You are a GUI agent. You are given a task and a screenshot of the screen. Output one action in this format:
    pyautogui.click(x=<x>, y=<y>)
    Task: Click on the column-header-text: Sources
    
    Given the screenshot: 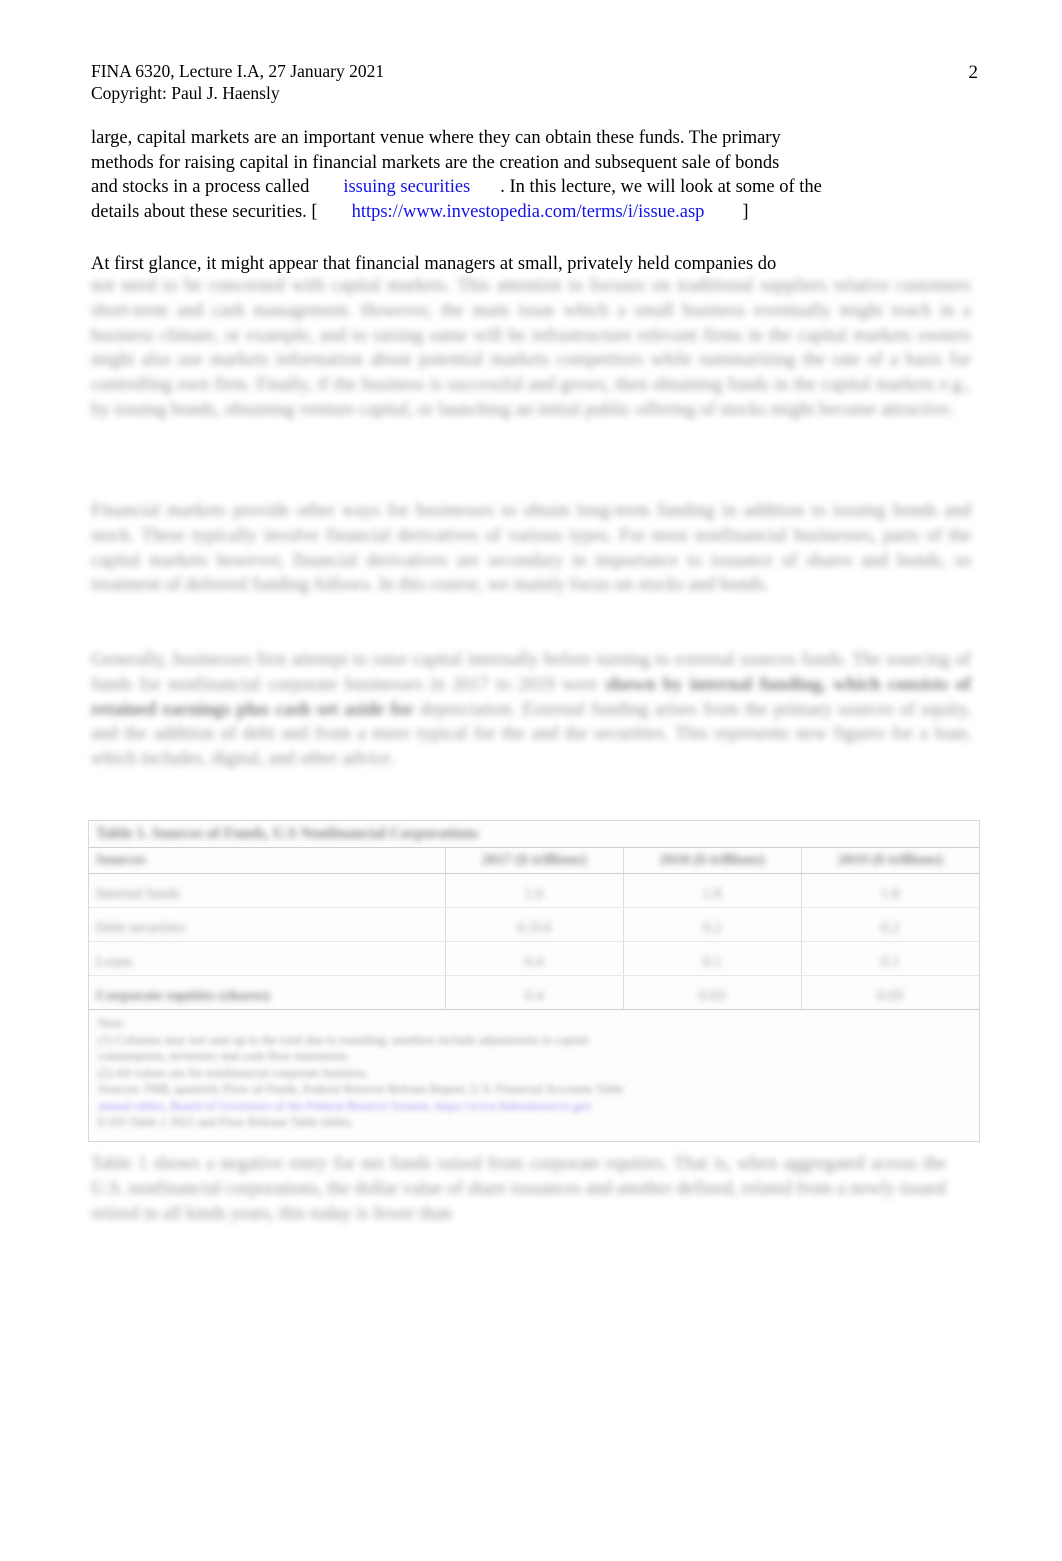 What is the action you would take?
    pyautogui.click(x=121, y=860)
    